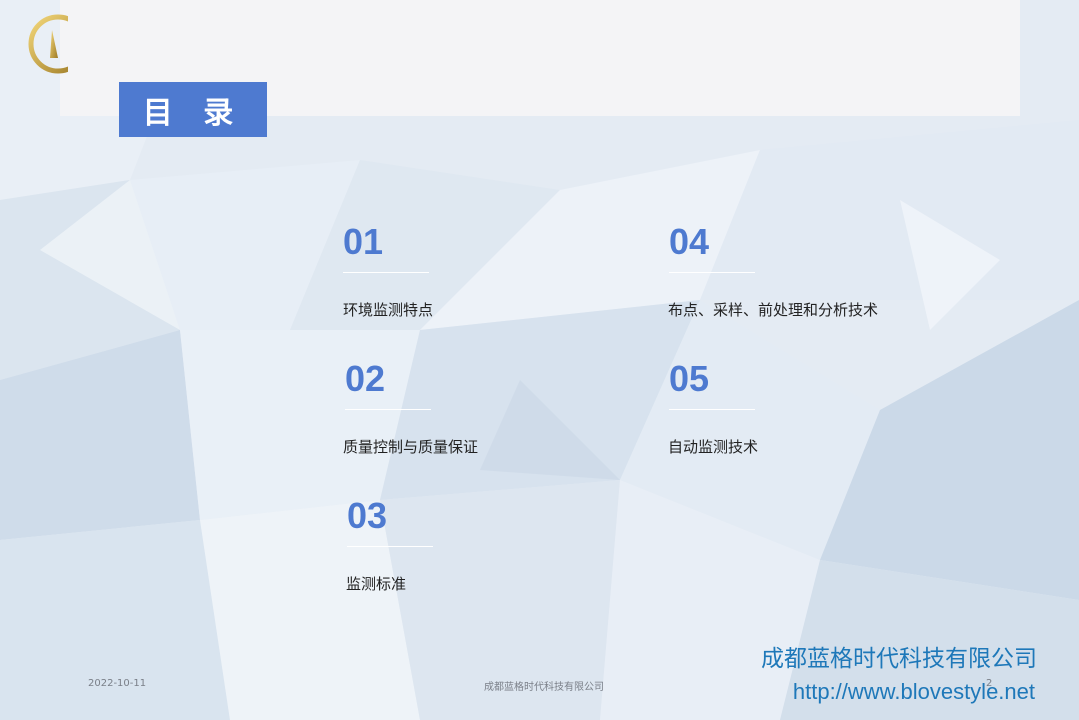  Describe the element at coordinates (48, 44) in the screenshot. I see `gold-logo-icon` at that location.